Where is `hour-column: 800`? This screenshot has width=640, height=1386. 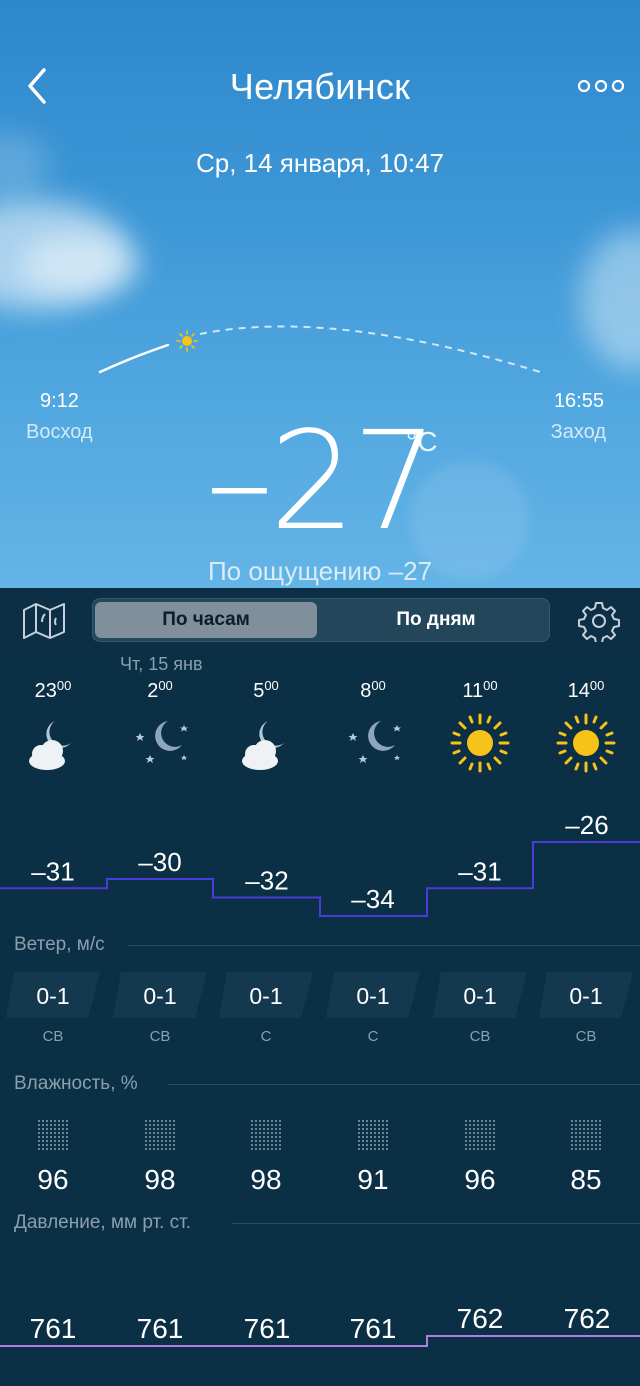 hour-column: 800 is located at coordinates (373, 726).